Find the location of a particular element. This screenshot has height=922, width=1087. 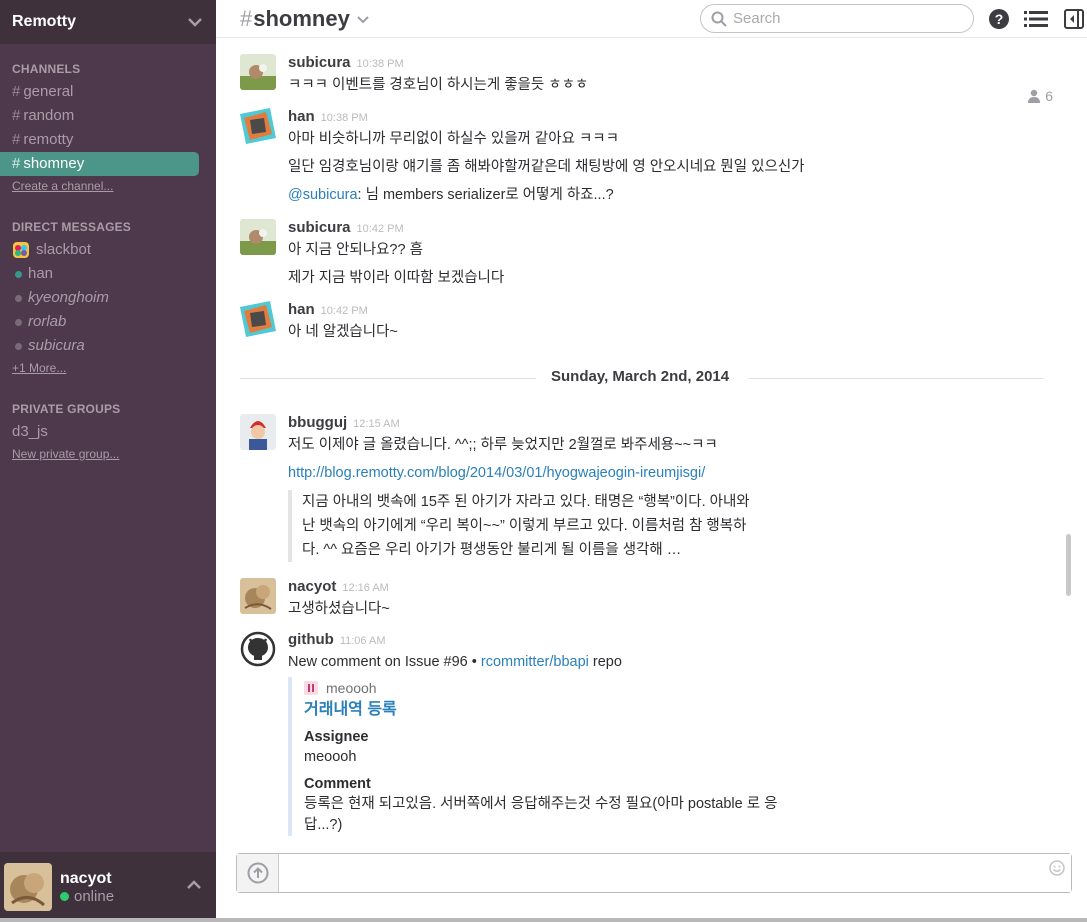

help-button: ? is located at coordinates (999, 19).